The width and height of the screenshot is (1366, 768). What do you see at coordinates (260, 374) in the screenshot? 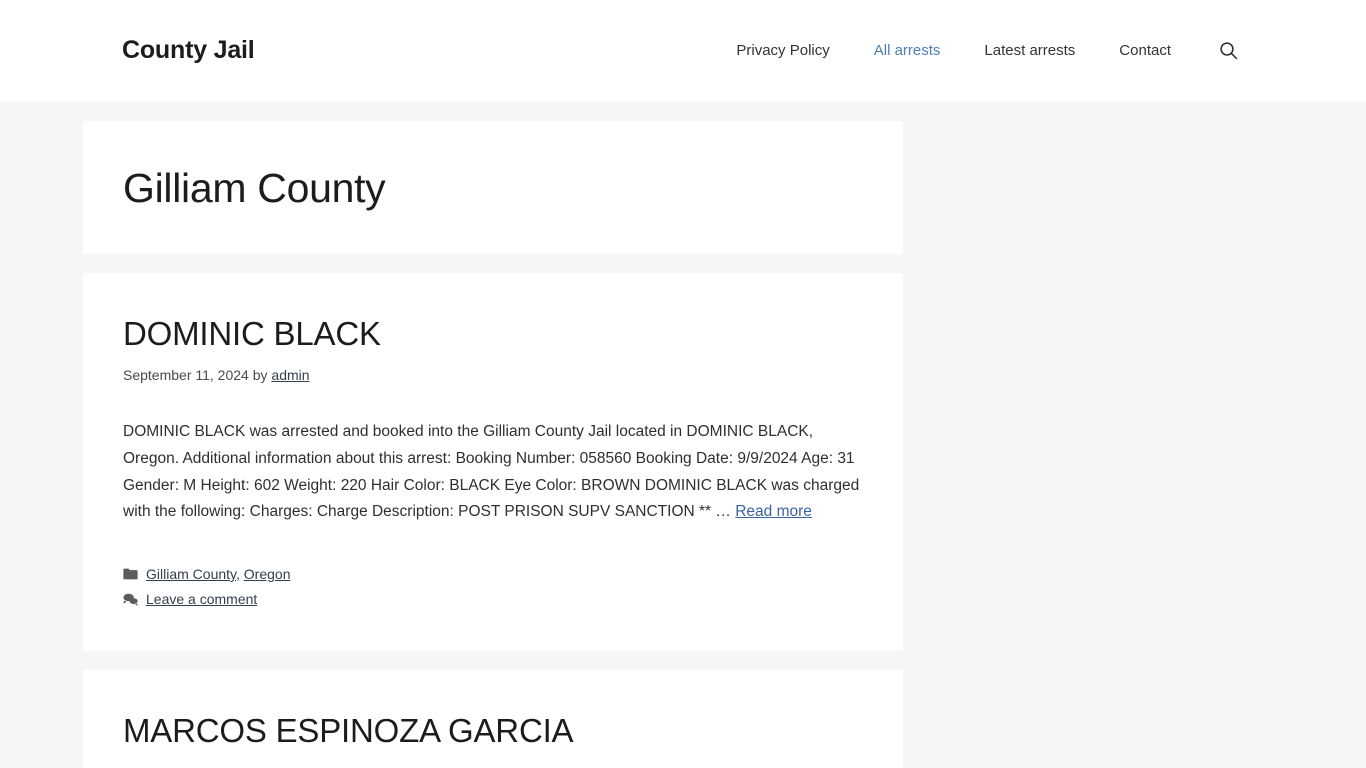
I see `article-meta-by: by` at bounding box center [260, 374].